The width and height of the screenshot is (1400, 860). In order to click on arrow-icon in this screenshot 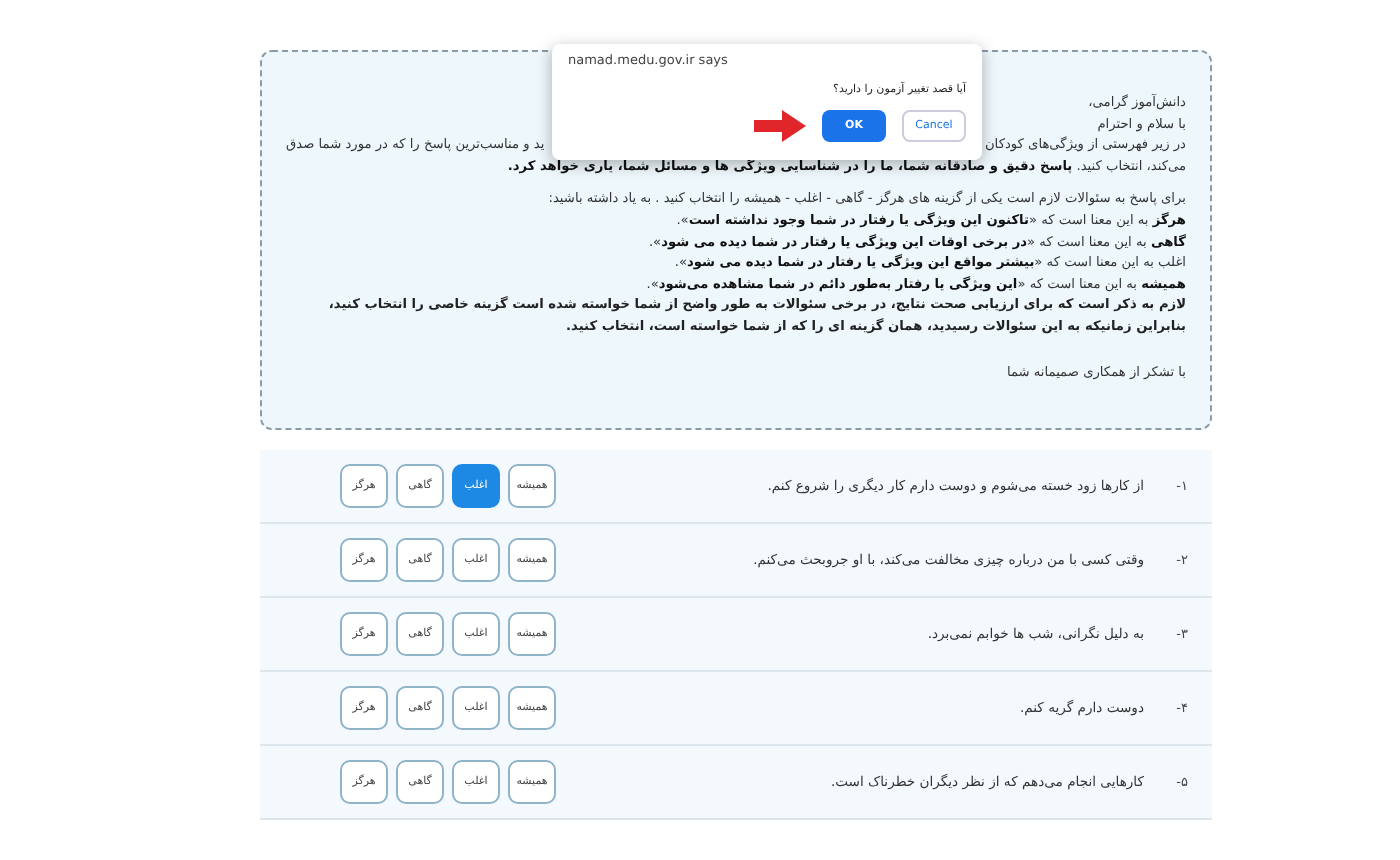, I will do `click(780, 125)`.